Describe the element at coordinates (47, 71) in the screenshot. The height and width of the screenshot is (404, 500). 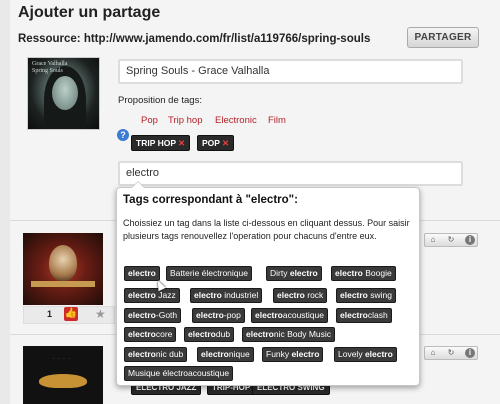
I see `cover-caption-album: Spring Souls` at that location.